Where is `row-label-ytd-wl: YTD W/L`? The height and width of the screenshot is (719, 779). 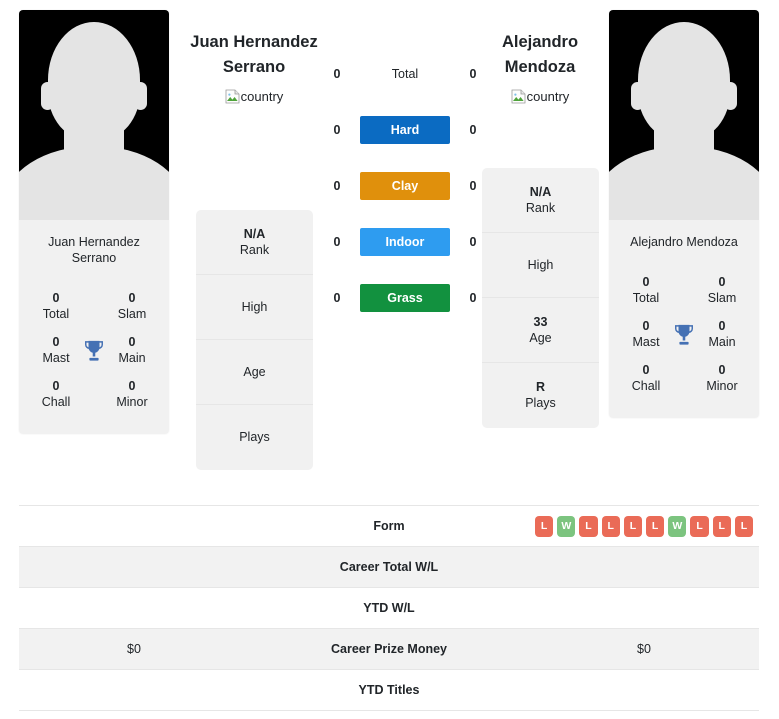
row-label-ytd-wl: YTD W/L is located at coordinates (389, 608).